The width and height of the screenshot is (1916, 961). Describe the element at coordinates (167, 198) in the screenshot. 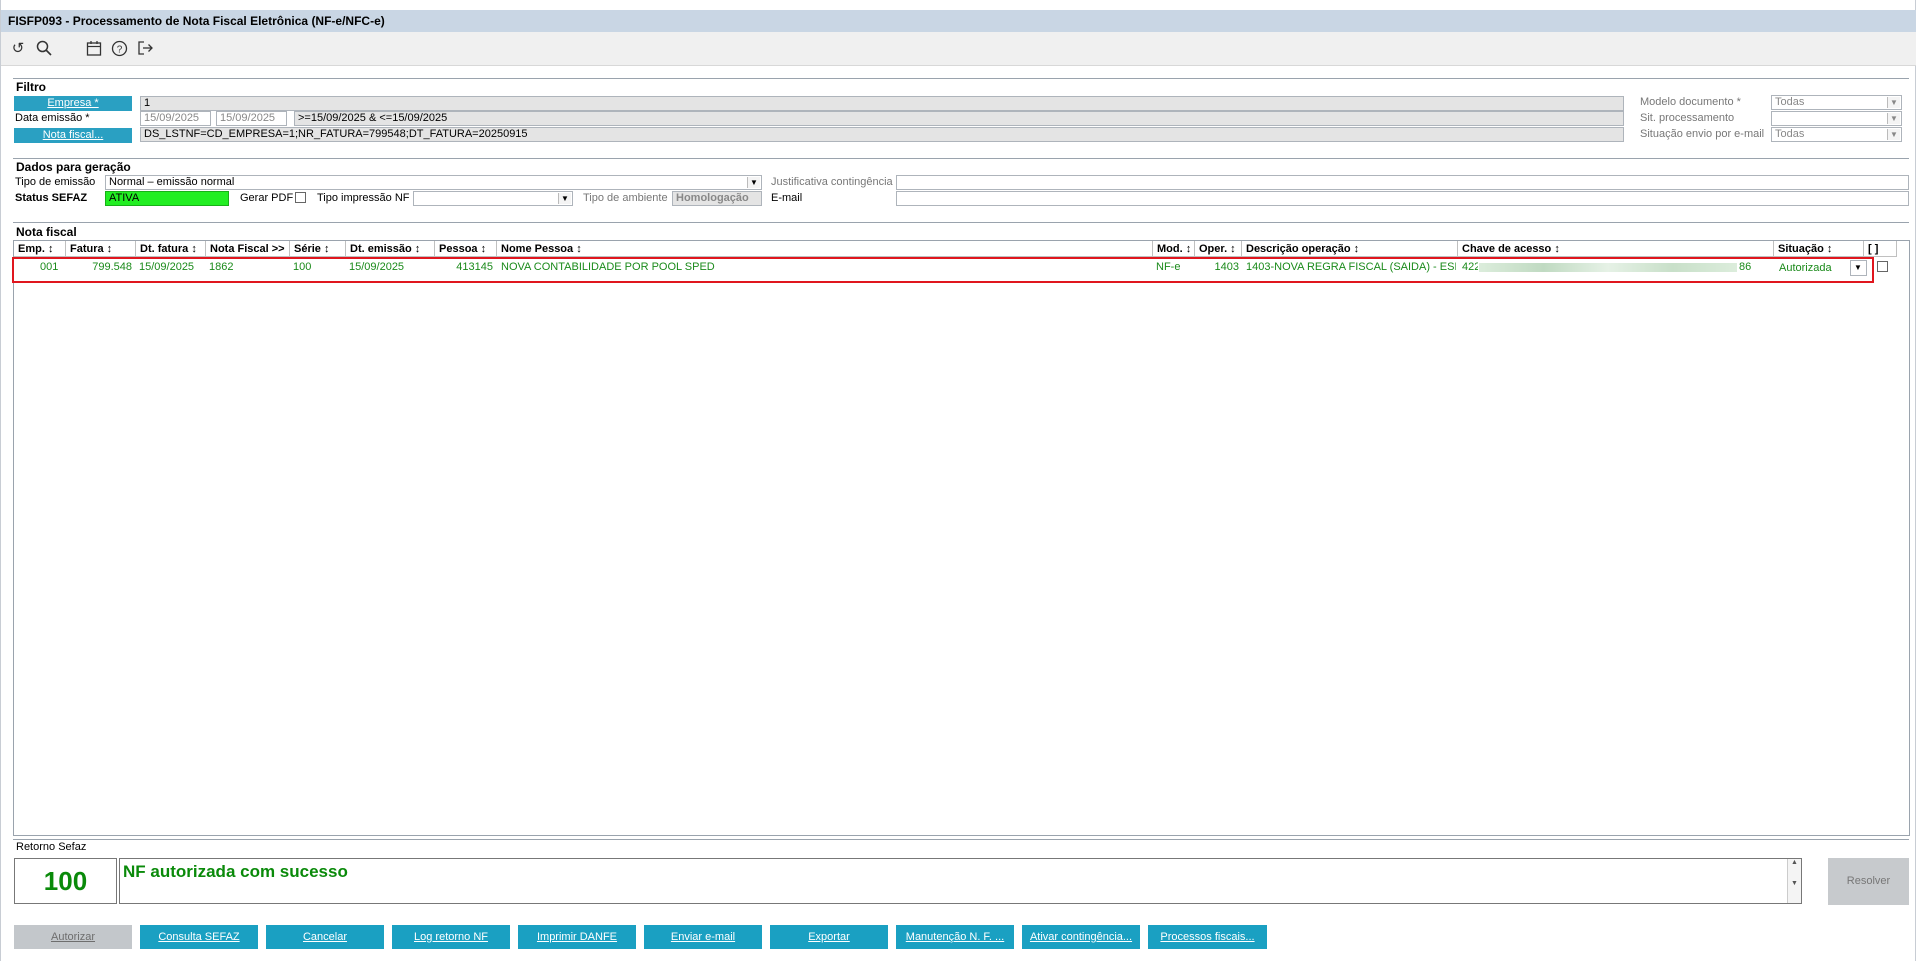

I see `status-sefaz-badge: ATIVA` at that location.